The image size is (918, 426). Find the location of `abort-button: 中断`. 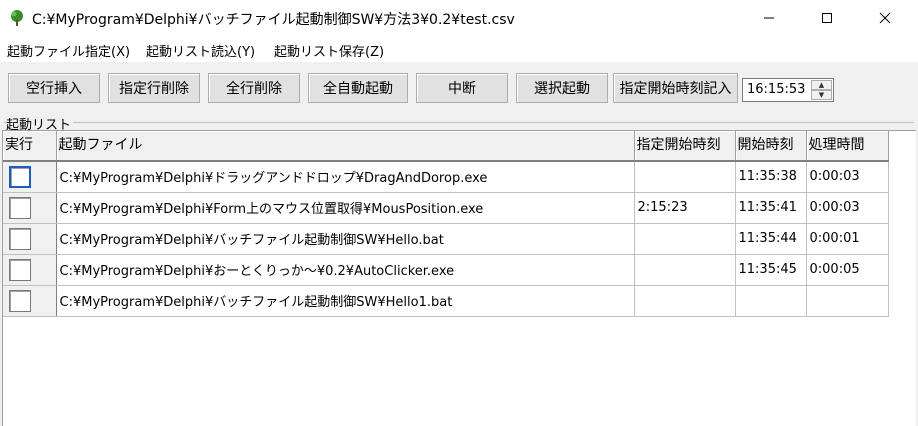

abort-button: 中断 is located at coordinates (462, 88).